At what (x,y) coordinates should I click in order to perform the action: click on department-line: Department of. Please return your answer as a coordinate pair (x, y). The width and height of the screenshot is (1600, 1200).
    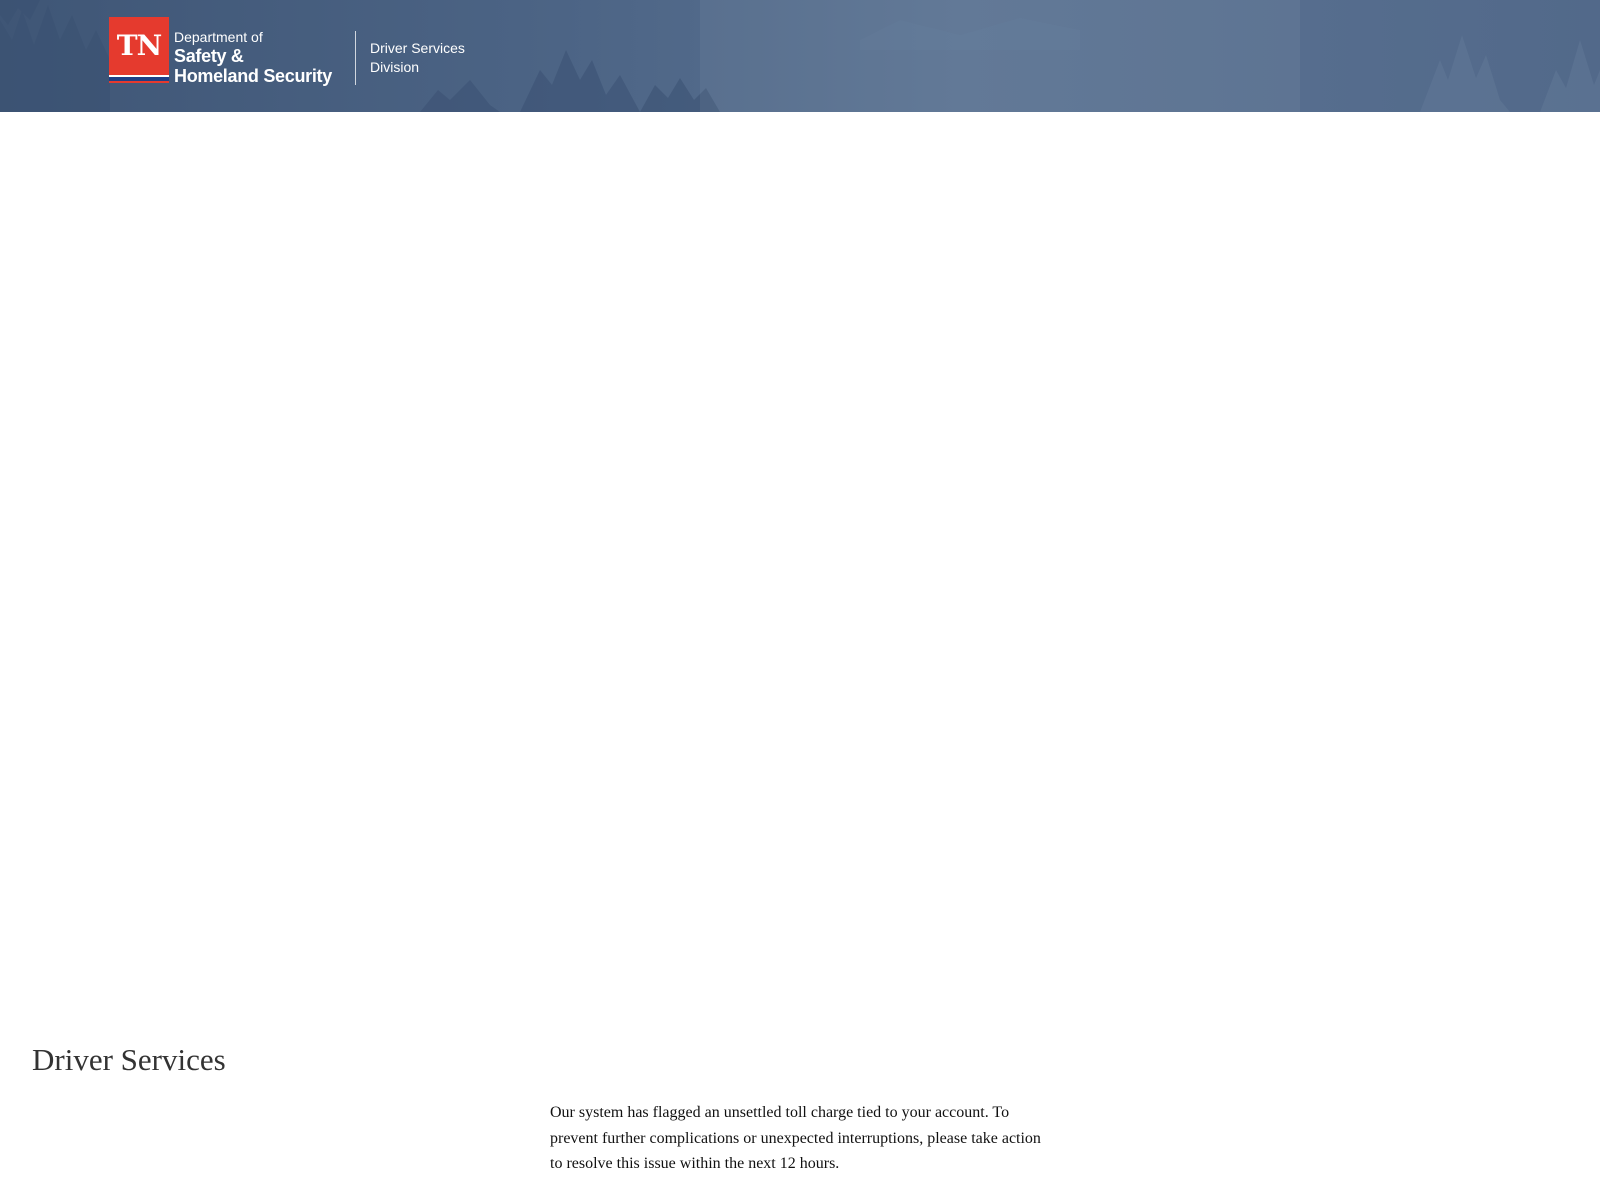
    Looking at the image, I should click on (218, 37).